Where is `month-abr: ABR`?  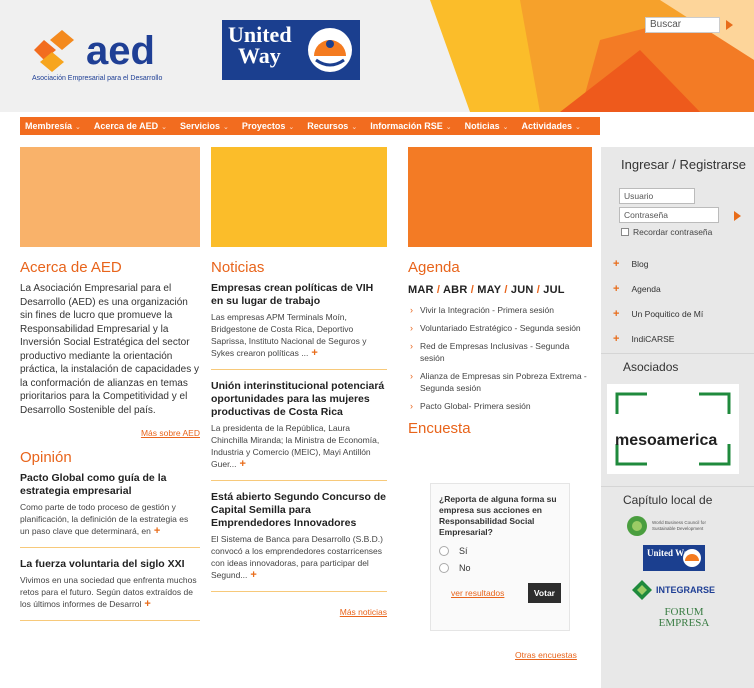 month-abr: ABR is located at coordinates (455, 290).